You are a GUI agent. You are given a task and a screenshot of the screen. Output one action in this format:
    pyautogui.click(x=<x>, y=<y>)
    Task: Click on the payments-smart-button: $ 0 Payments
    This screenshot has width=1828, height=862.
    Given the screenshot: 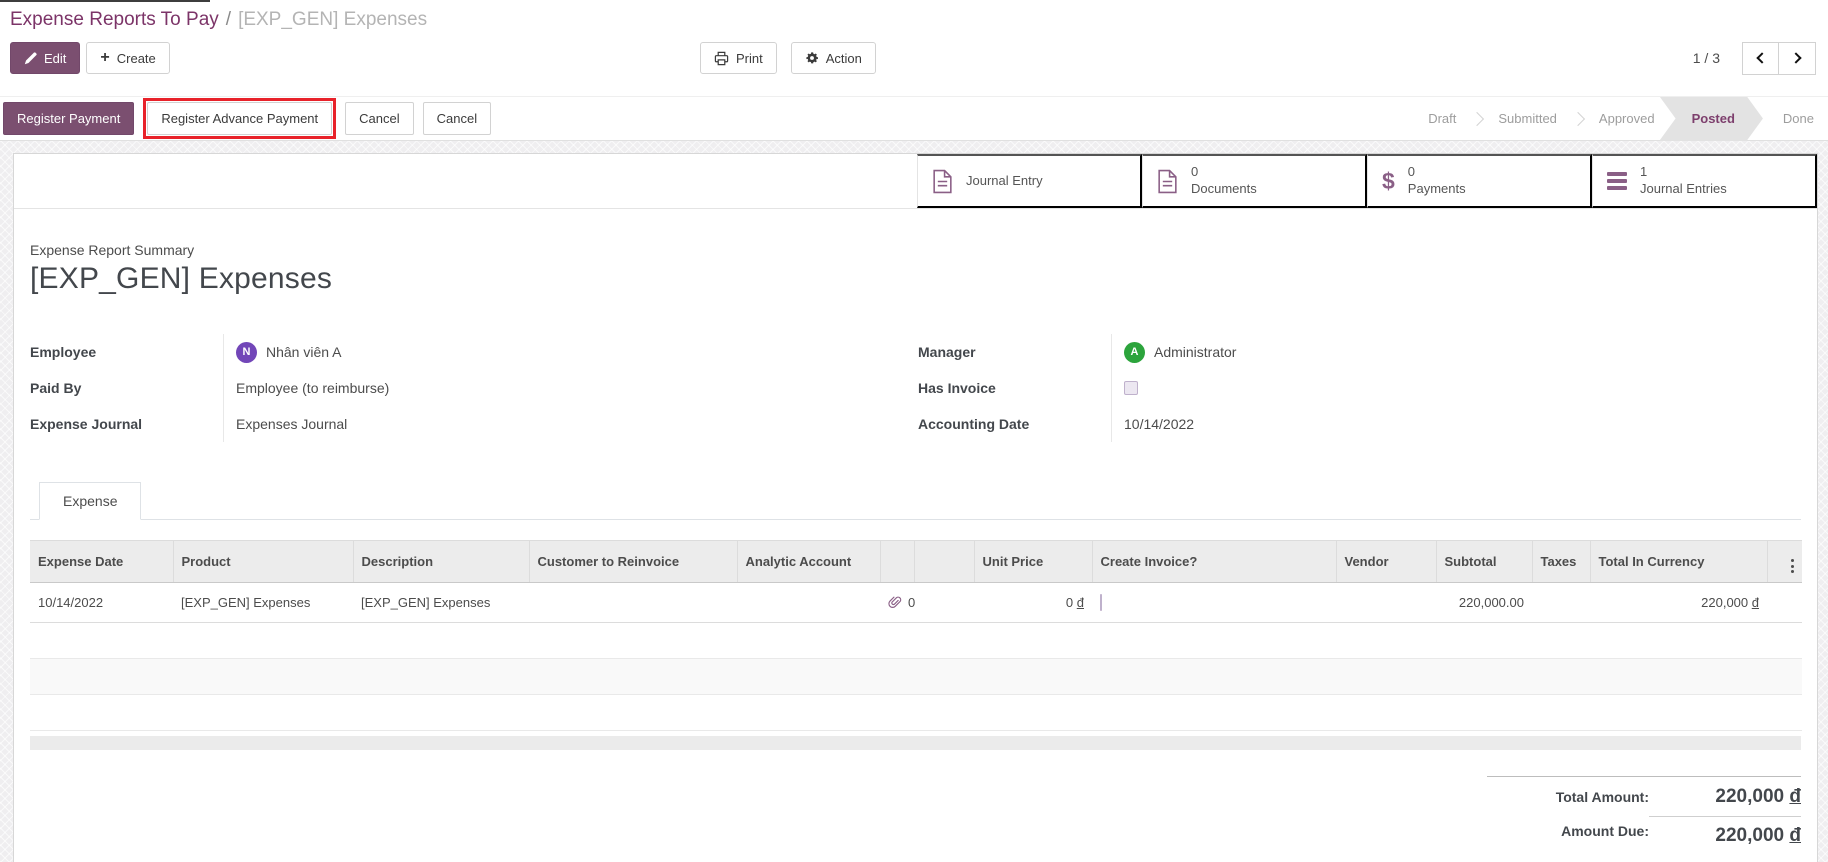 What is the action you would take?
    pyautogui.click(x=1479, y=181)
    